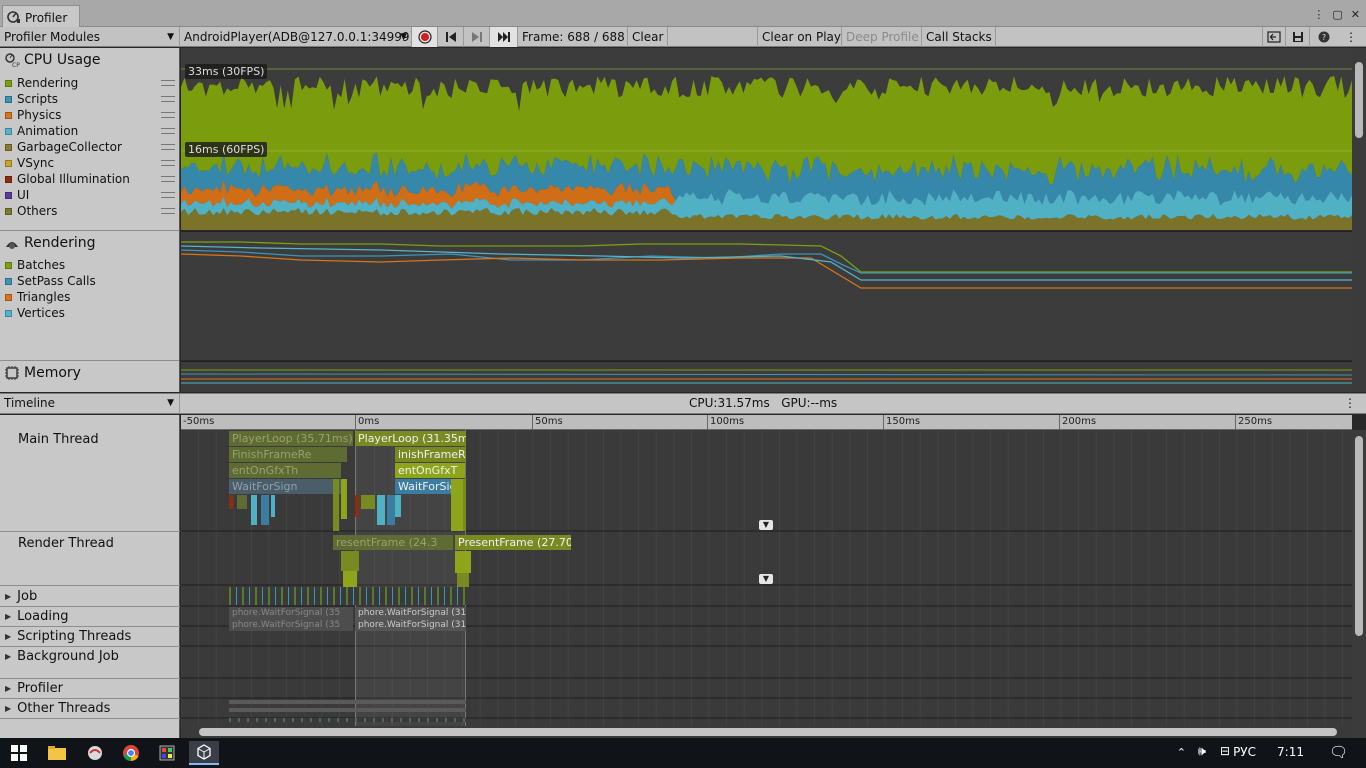 Image resolution: width=1366 pixels, height=768 pixels. What do you see at coordinates (291, 438) in the screenshot?
I see `marker-playerloop-prev: PlayerLoop (35.71ms)` at bounding box center [291, 438].